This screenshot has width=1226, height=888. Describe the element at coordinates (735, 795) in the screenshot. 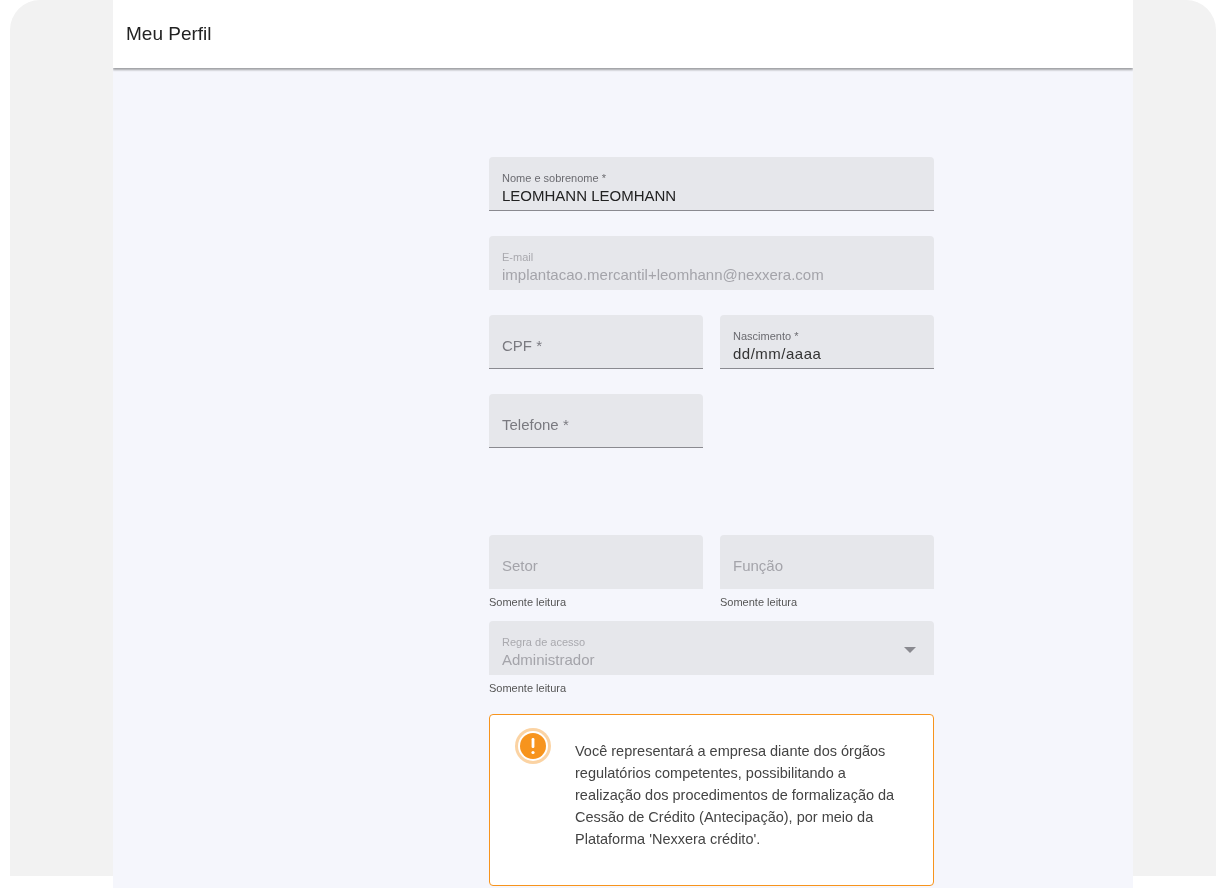

I see `alert-message: Você representará a empresa diante dos órgãos regulatórios competentes, possibilitando a realização dos procedimentos de formalização da Cessão de Crédito (Antecipação), por meio da Plataforma 'Nexxera crédito'.` at that location.